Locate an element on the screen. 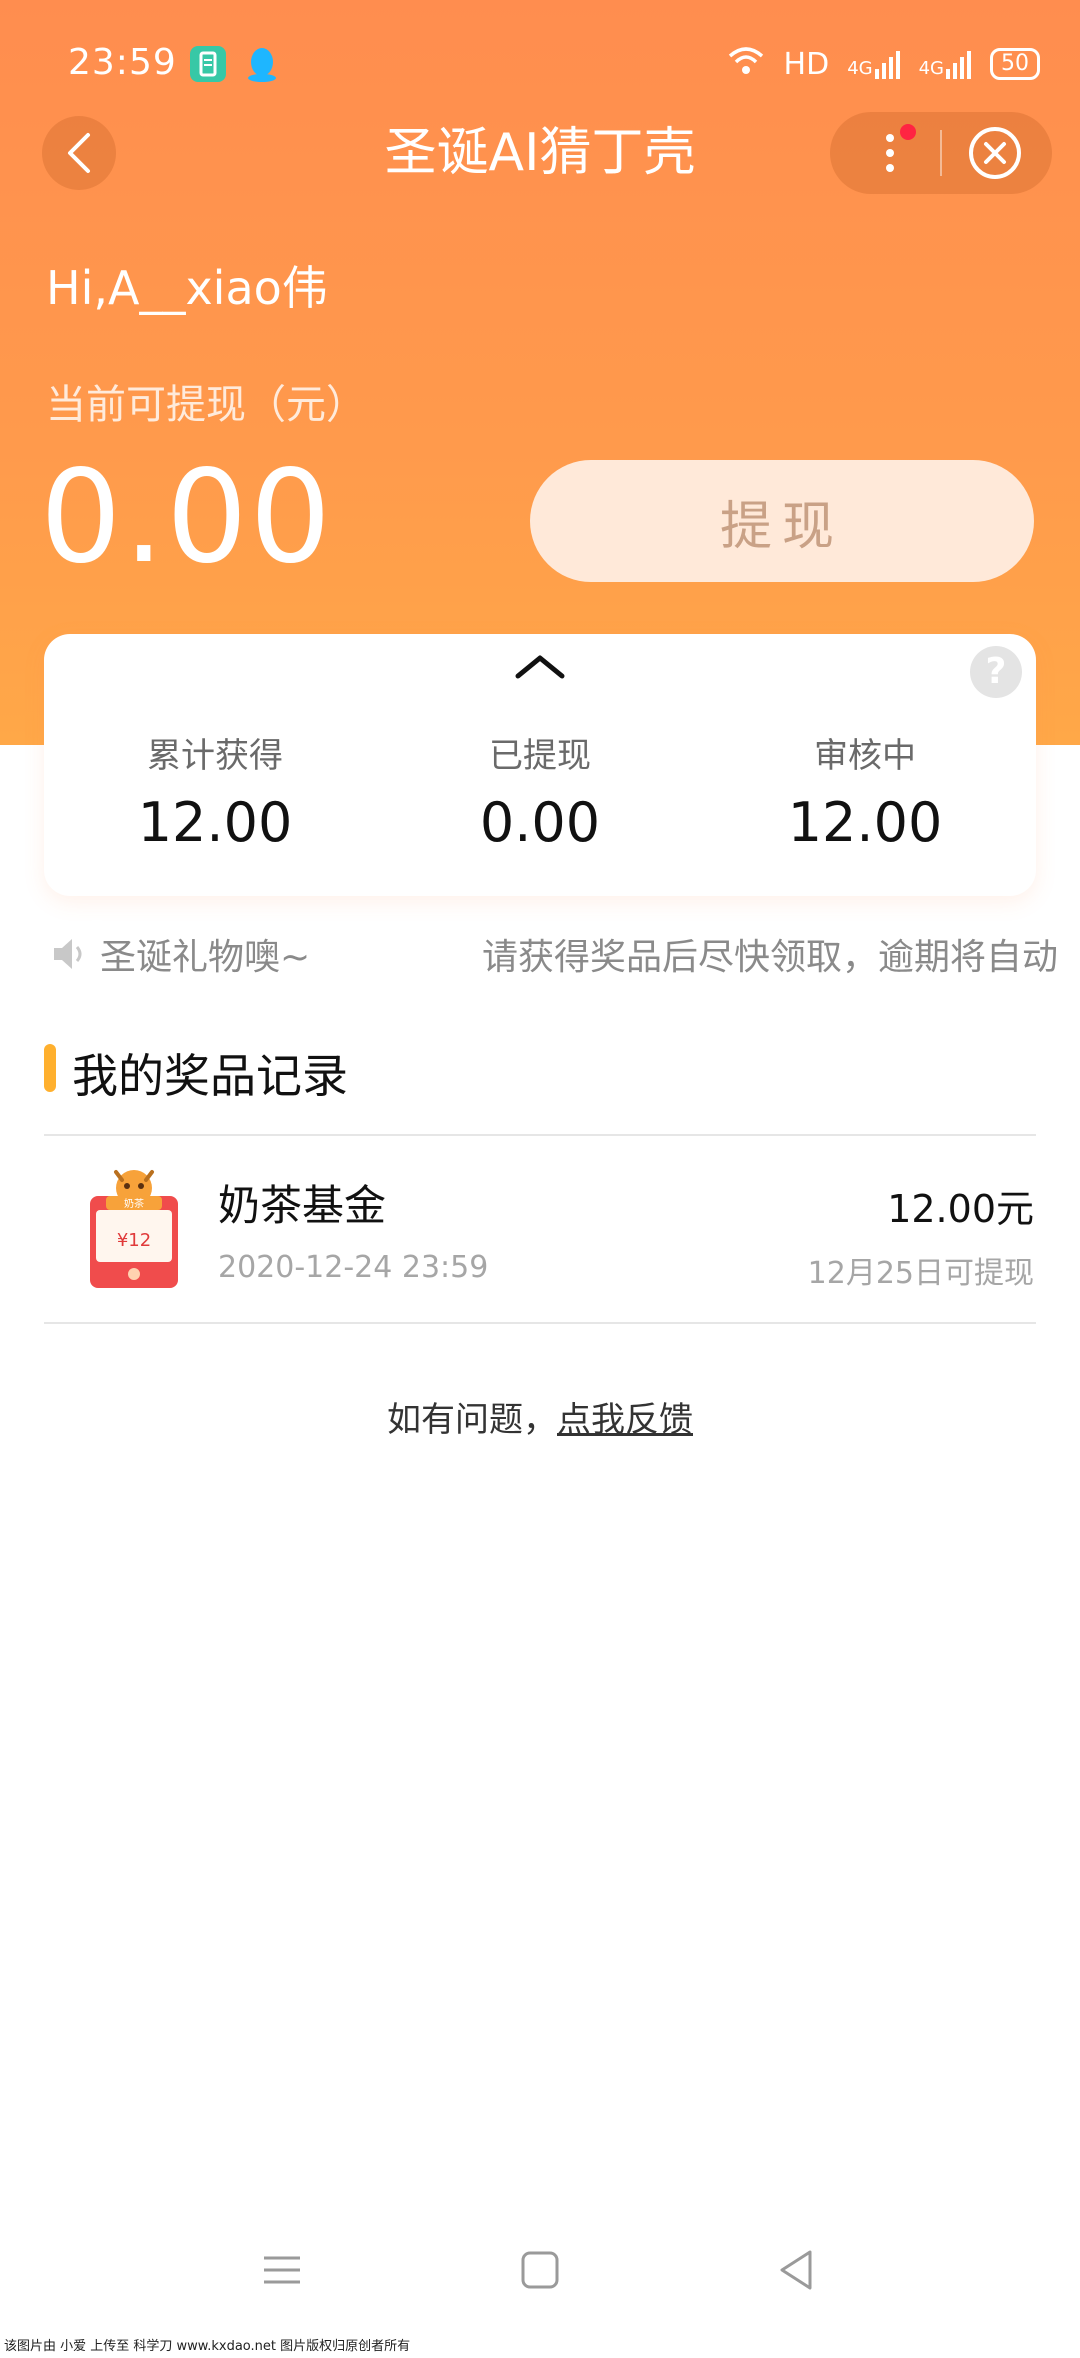 This screenshot has height=2358, width=1080. chevron-up-icon is located at coordinates (540, 667).